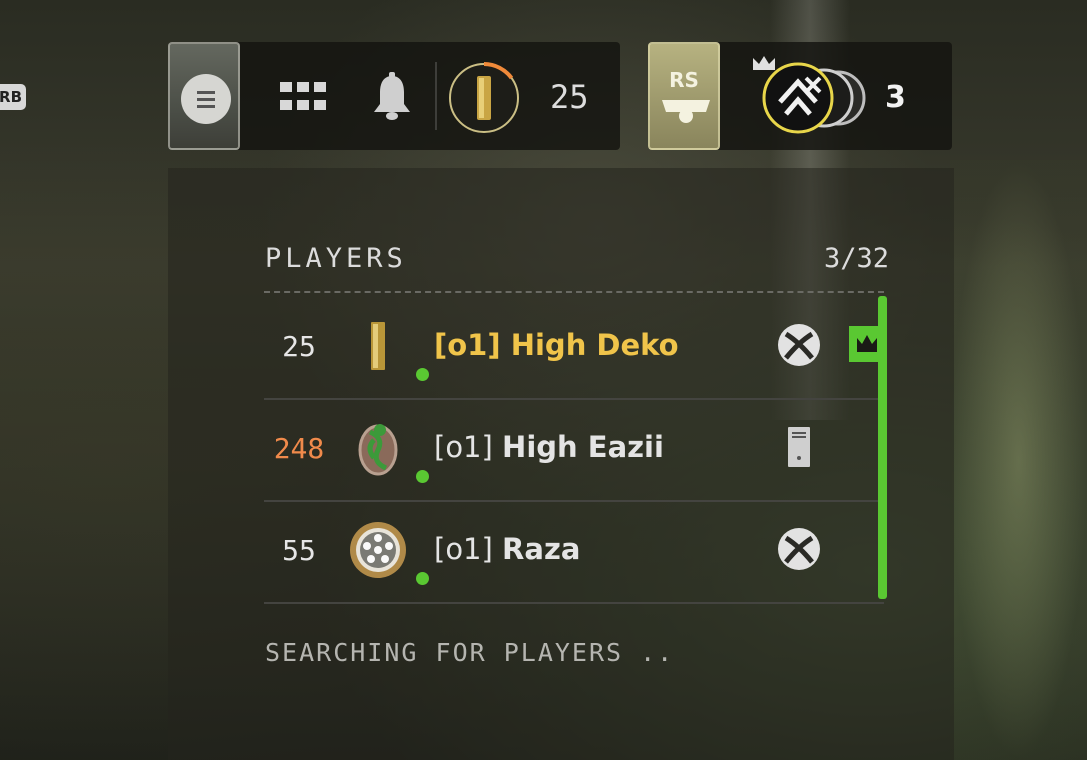  What do you see at coordinates (13, 97) in the screenshot?
I see `rb-button-hint: RB` at bounding box center [13, 97].